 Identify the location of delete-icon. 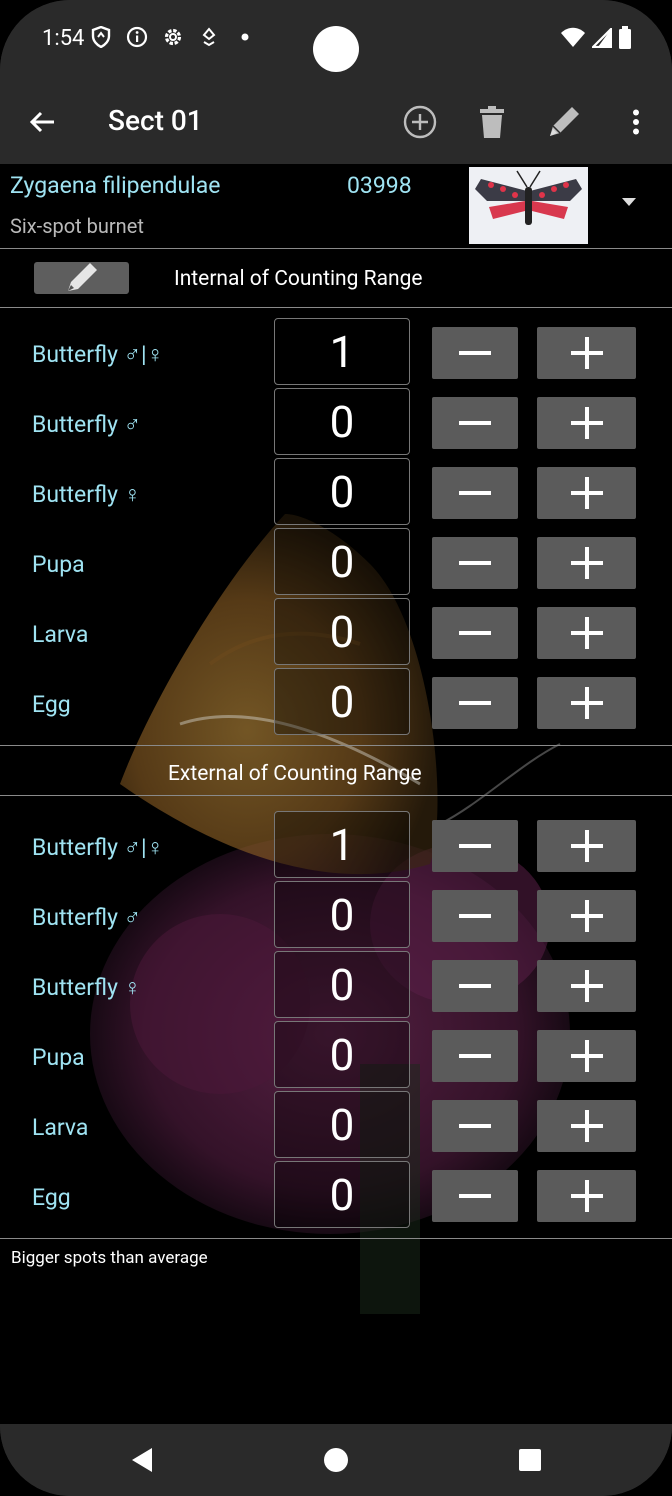
(492, 122).